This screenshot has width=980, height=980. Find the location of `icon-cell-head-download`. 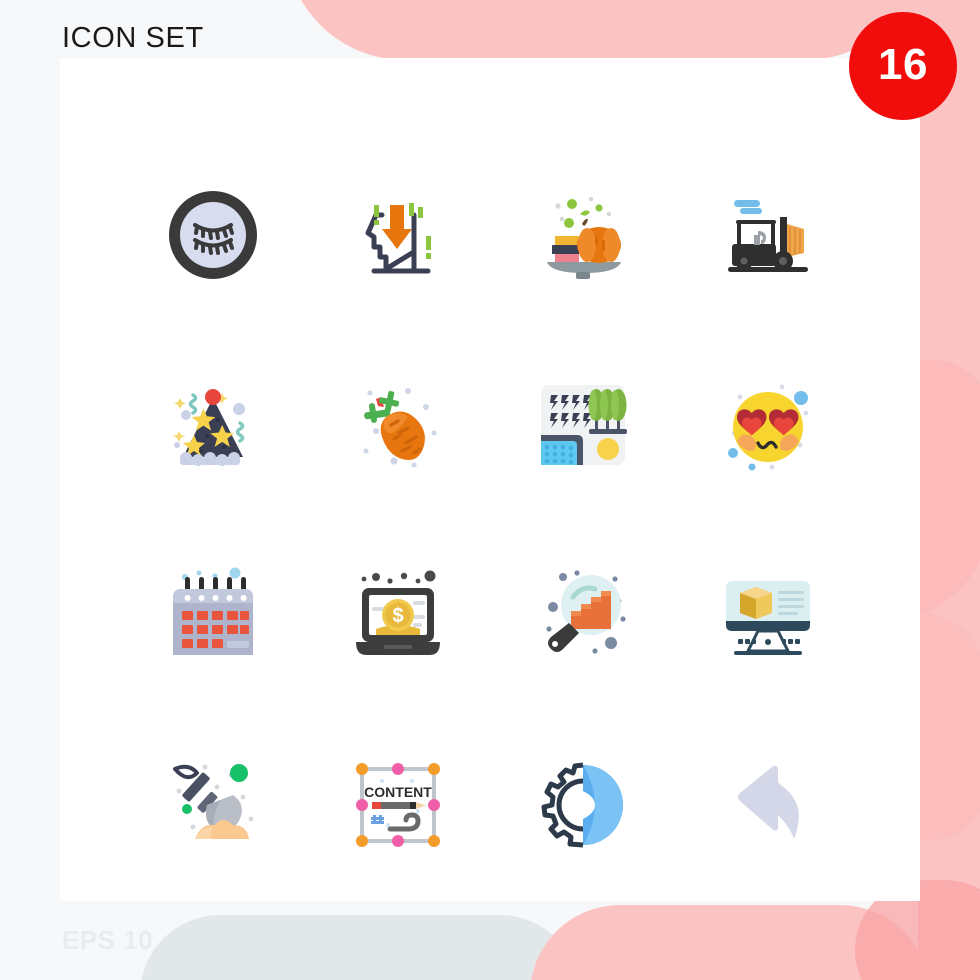

icon-cell-head-download is located at coordinates (397, 235).